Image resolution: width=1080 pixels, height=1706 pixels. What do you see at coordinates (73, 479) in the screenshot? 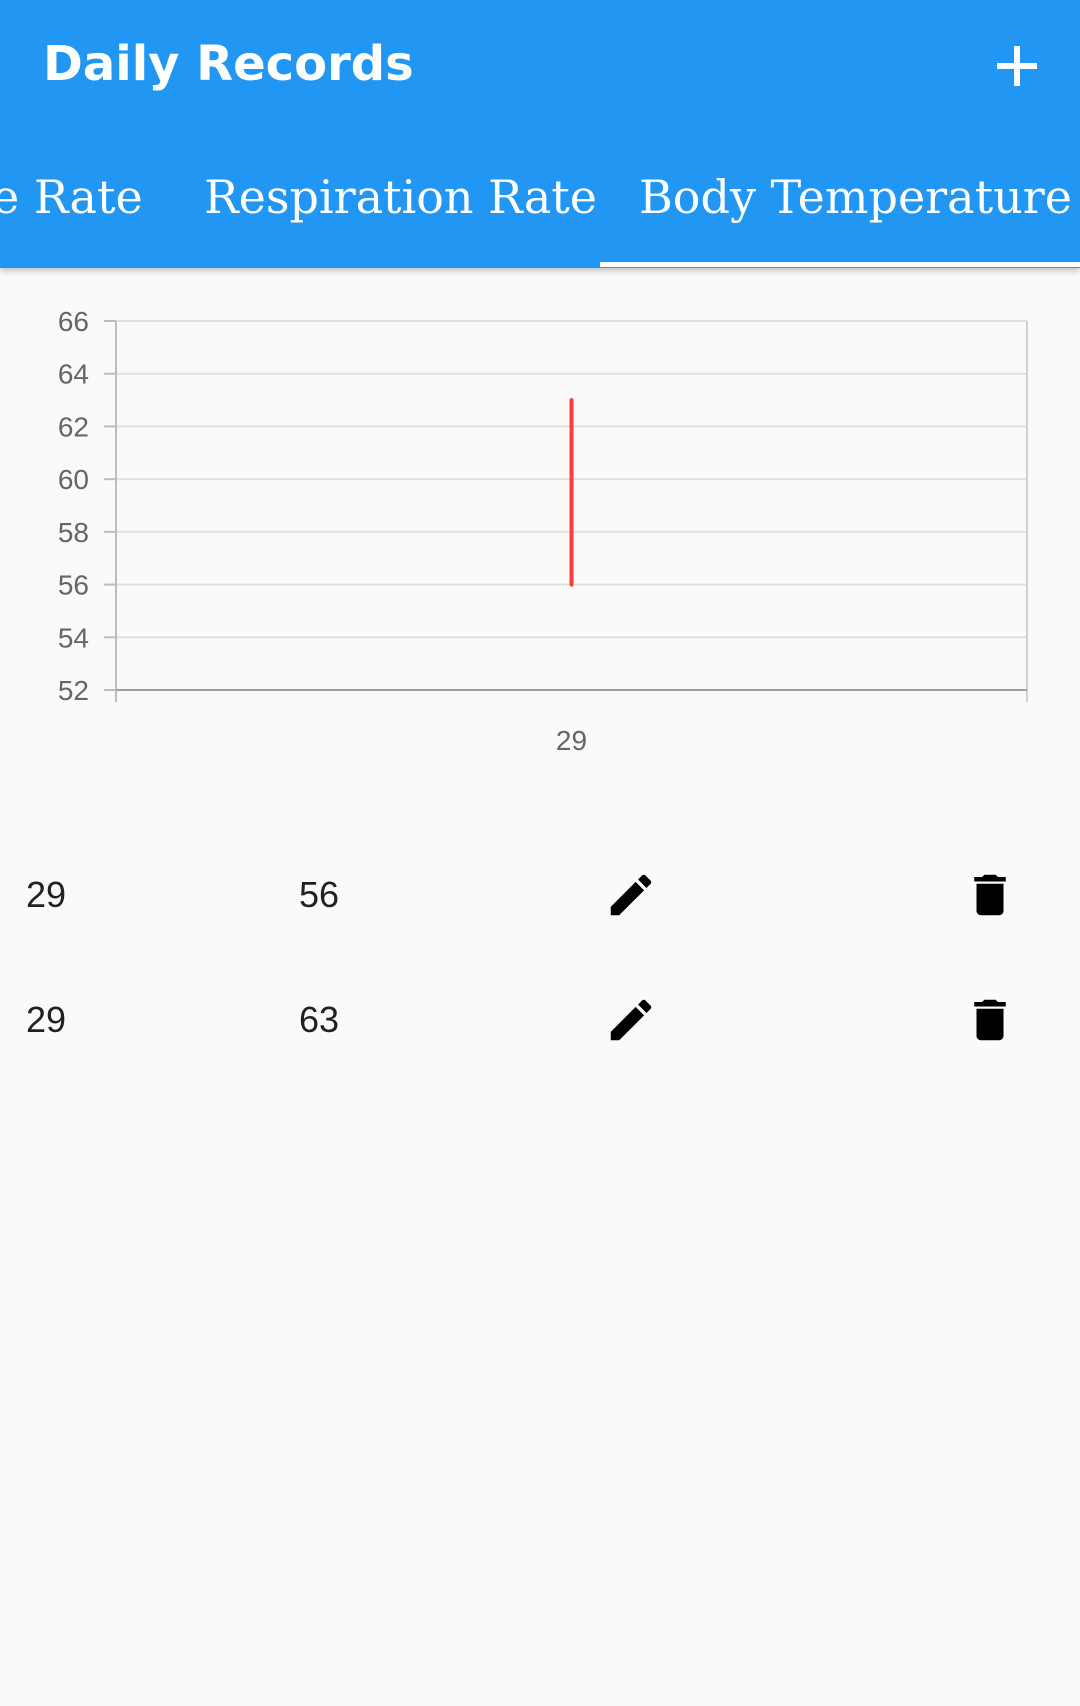
I see `y-tick-label: 60` at bounding box center [73, 479].